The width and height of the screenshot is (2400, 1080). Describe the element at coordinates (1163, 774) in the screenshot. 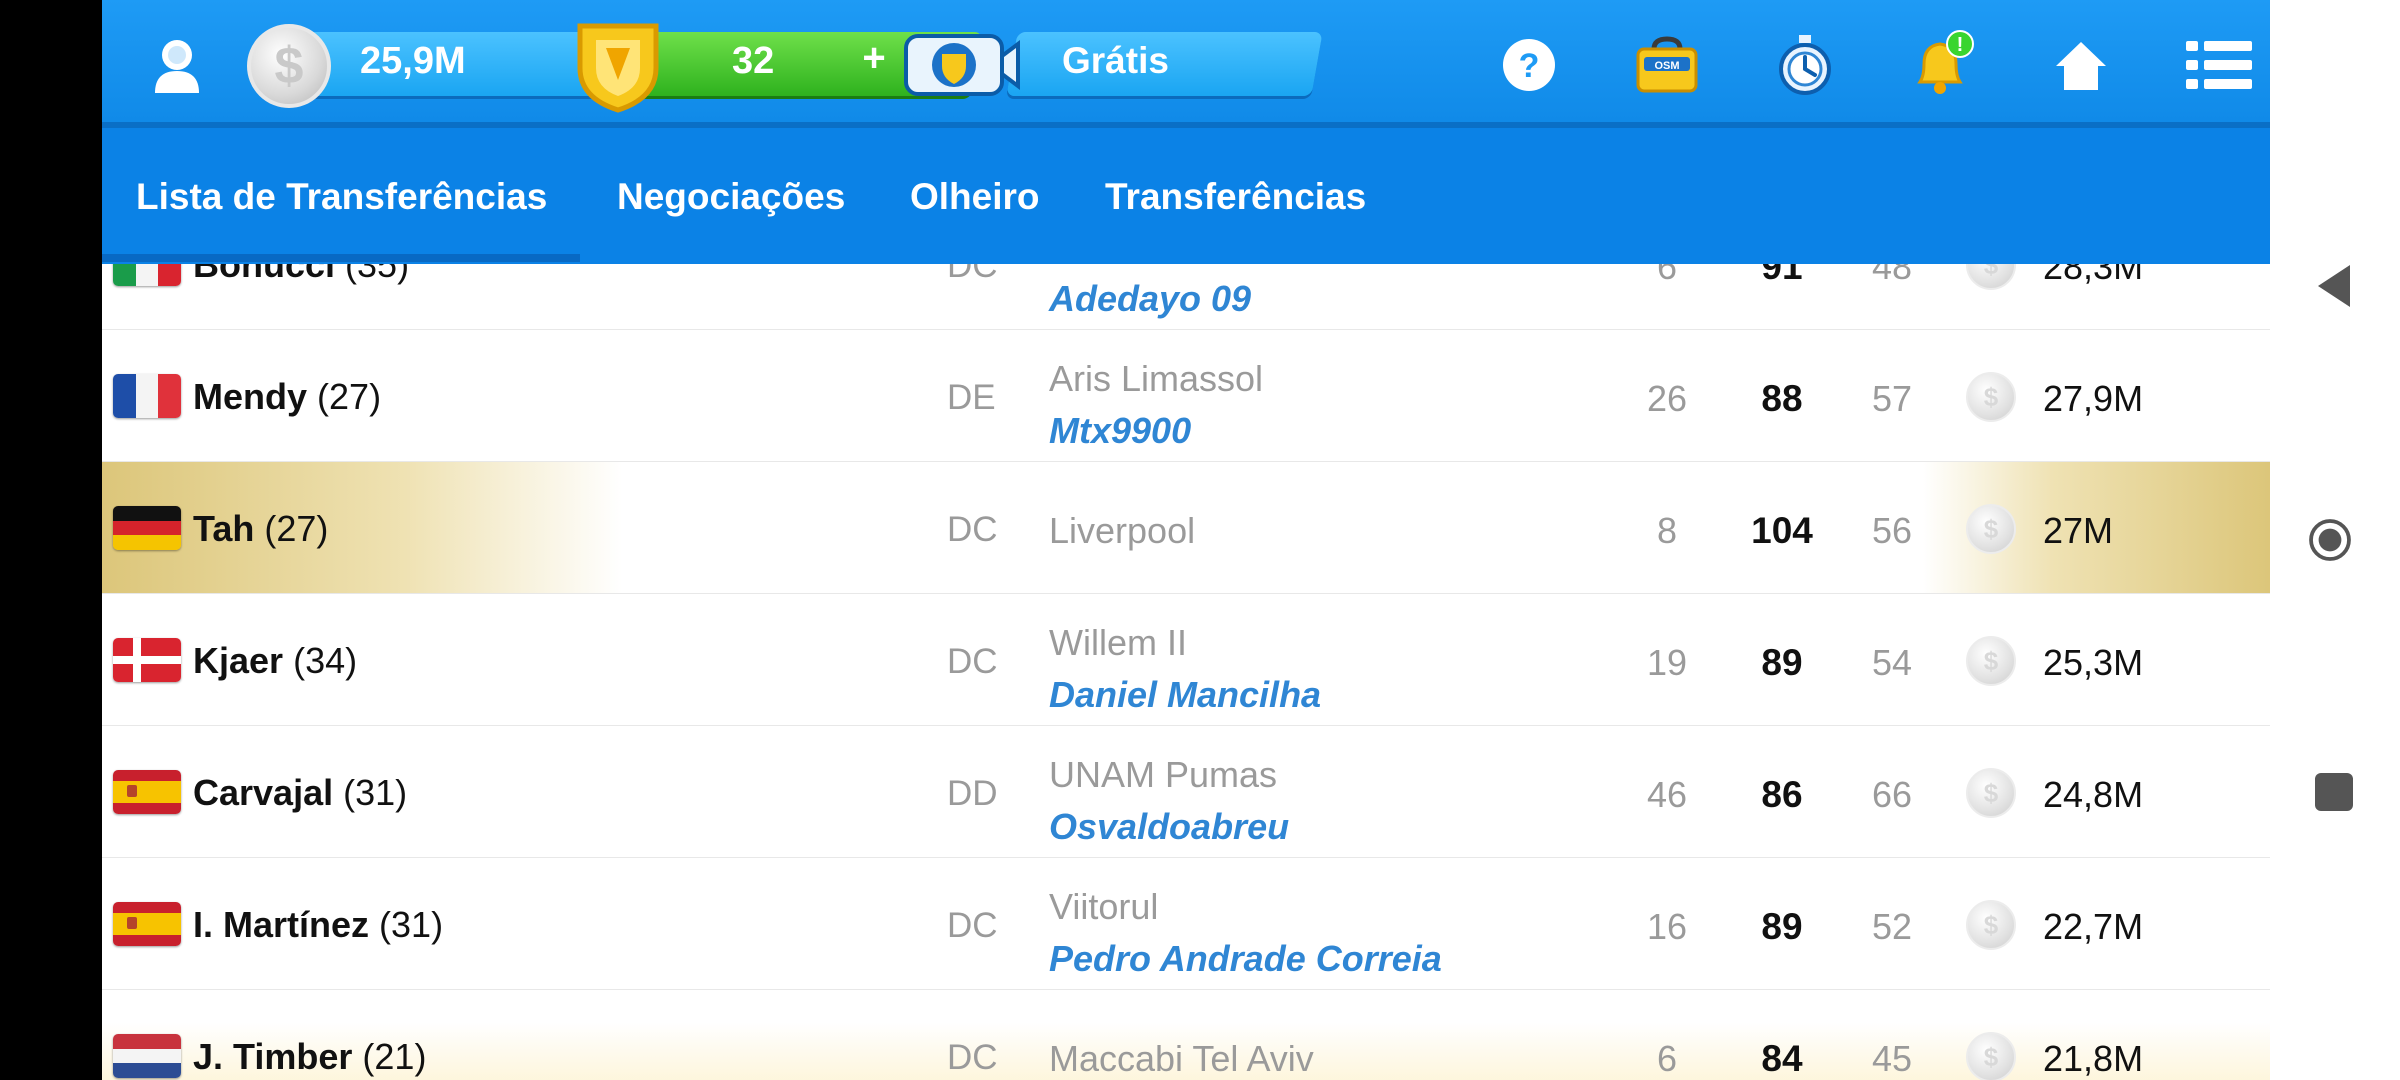

I see `team-name: UNAM Pumas` at that location.